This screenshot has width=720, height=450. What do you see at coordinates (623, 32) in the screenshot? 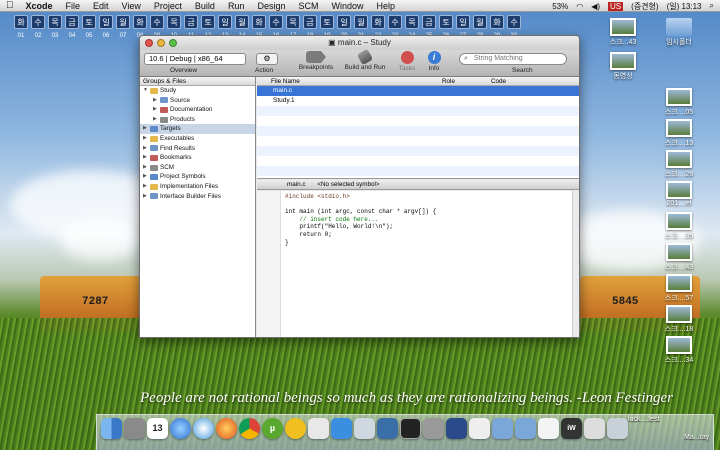
I see `desktop-icon: 스크...43` at bounding box center [623, 32].